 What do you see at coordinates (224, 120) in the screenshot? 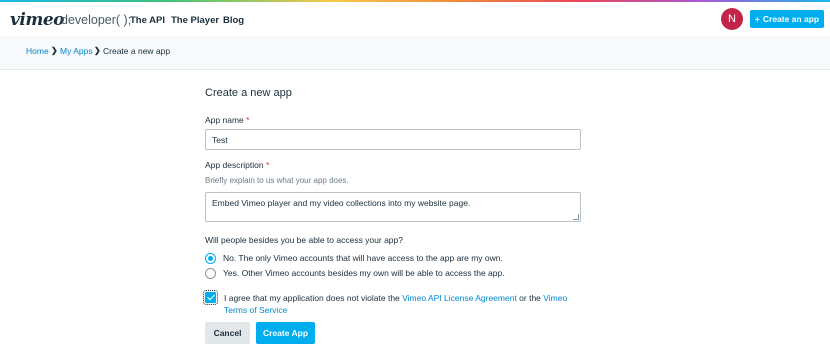
I see `app-name-label-text: App name` at bounding box center [224, 120].